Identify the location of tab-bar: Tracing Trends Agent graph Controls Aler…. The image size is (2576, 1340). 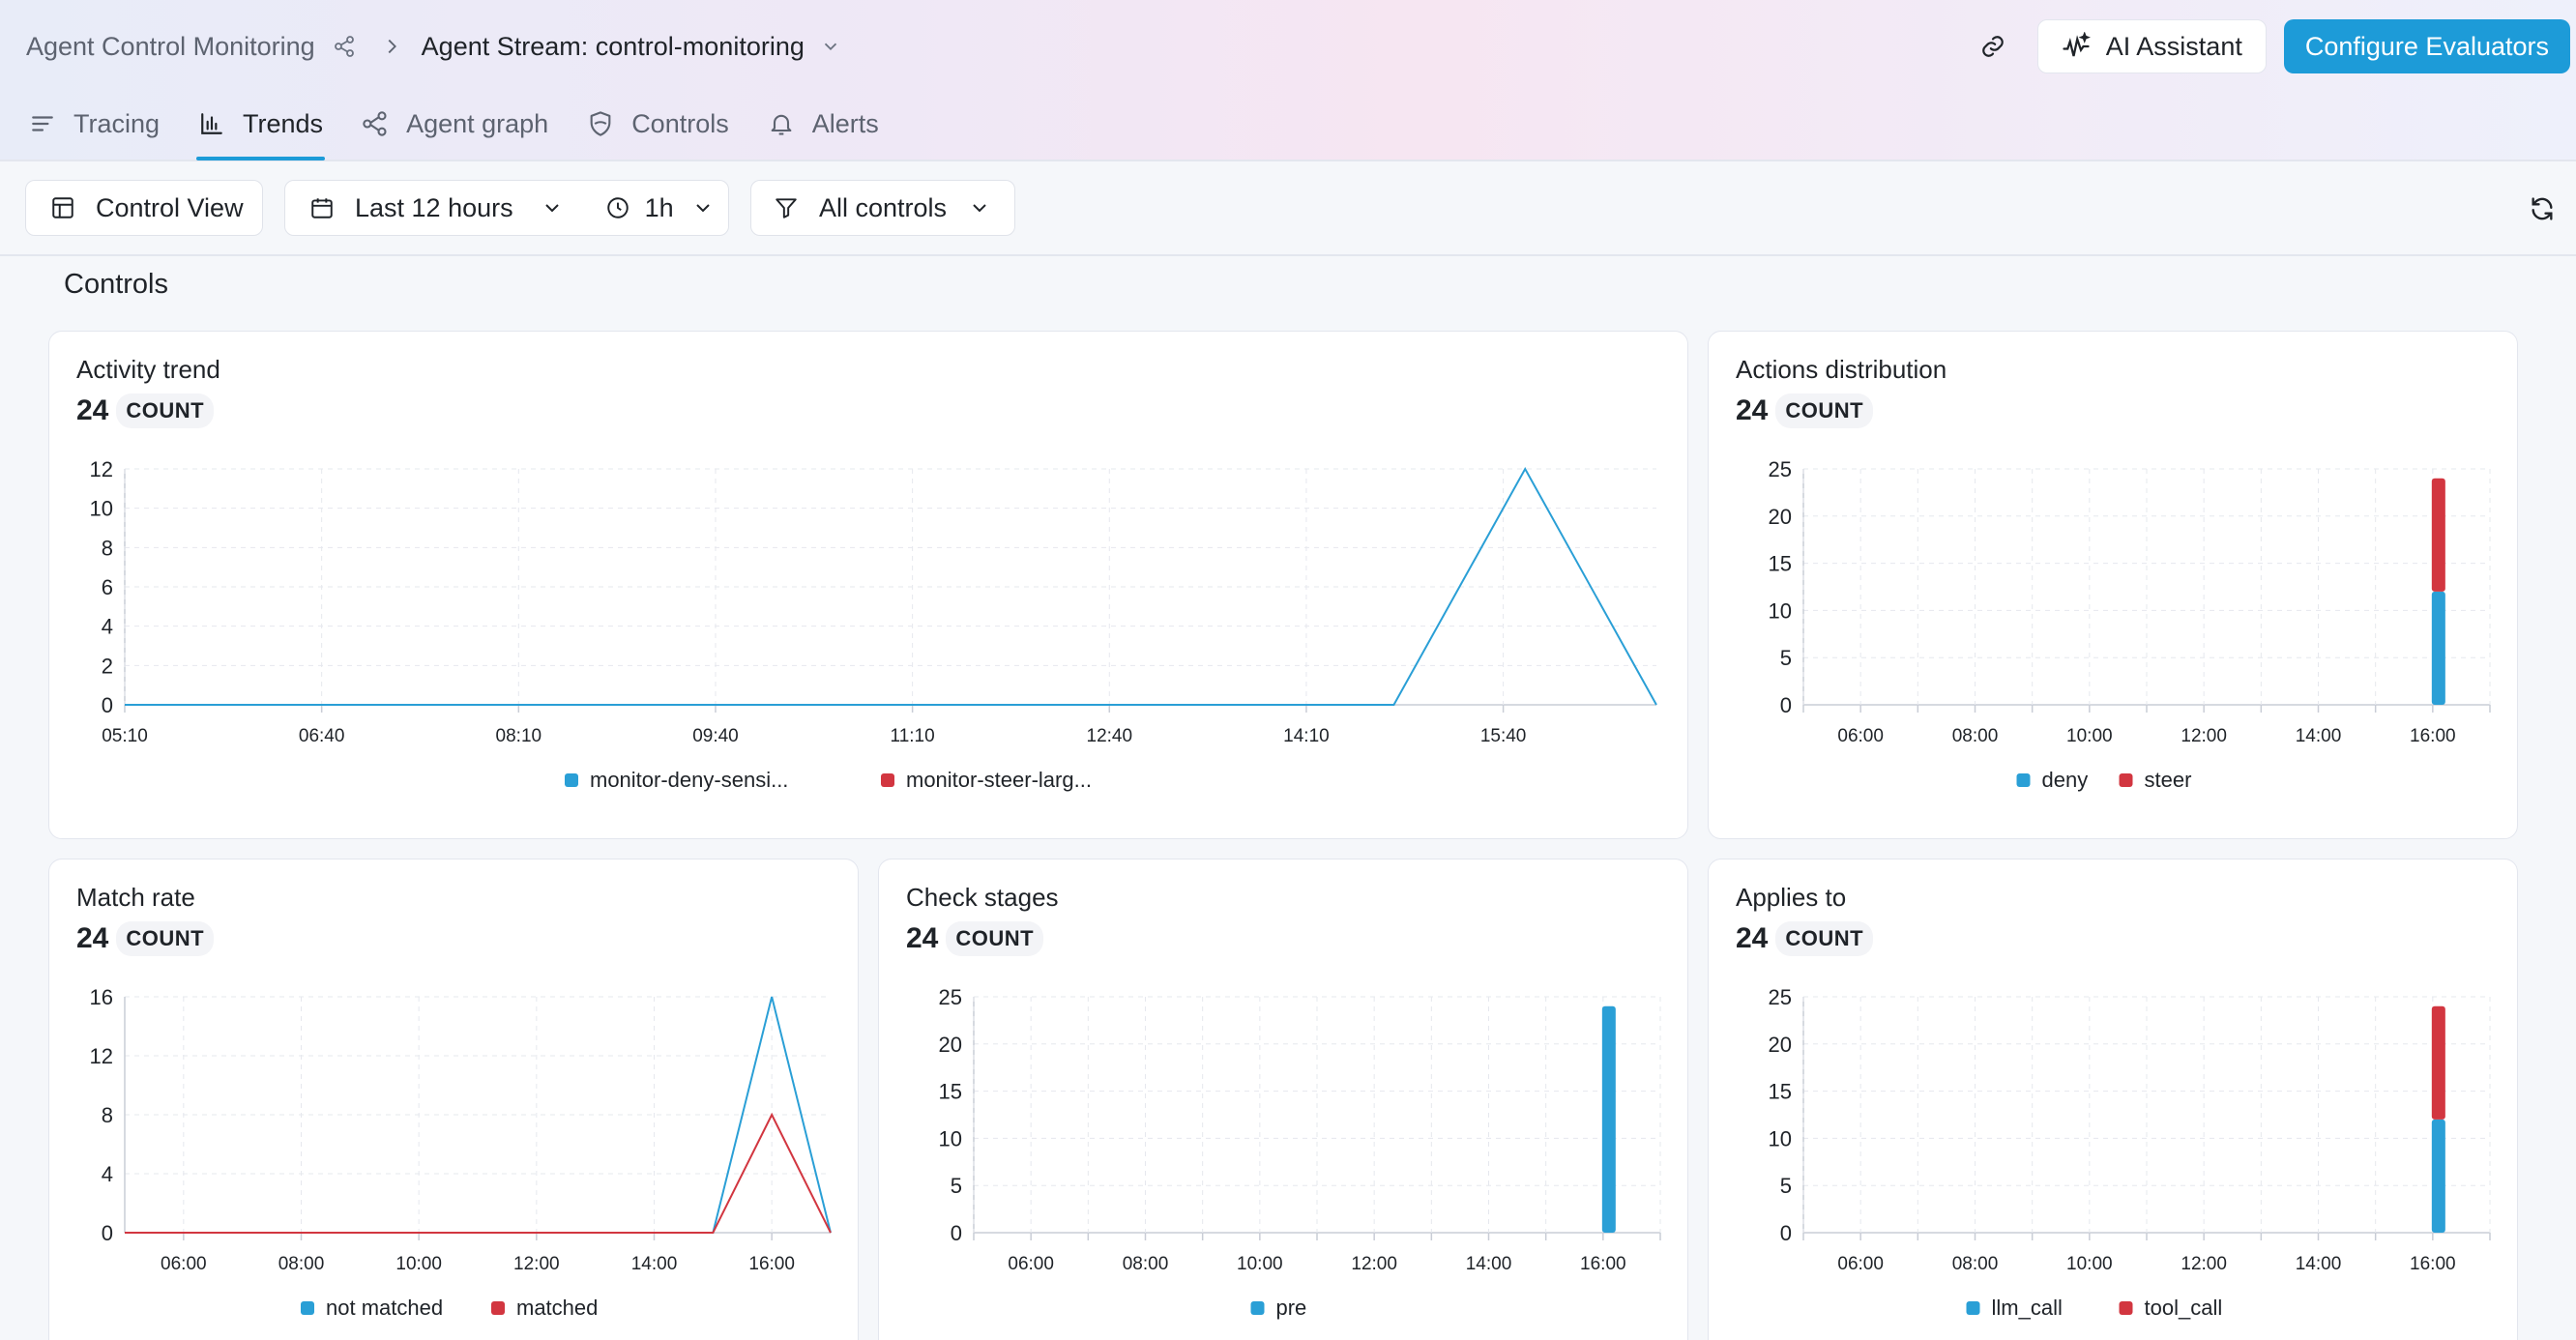
(473, 129).